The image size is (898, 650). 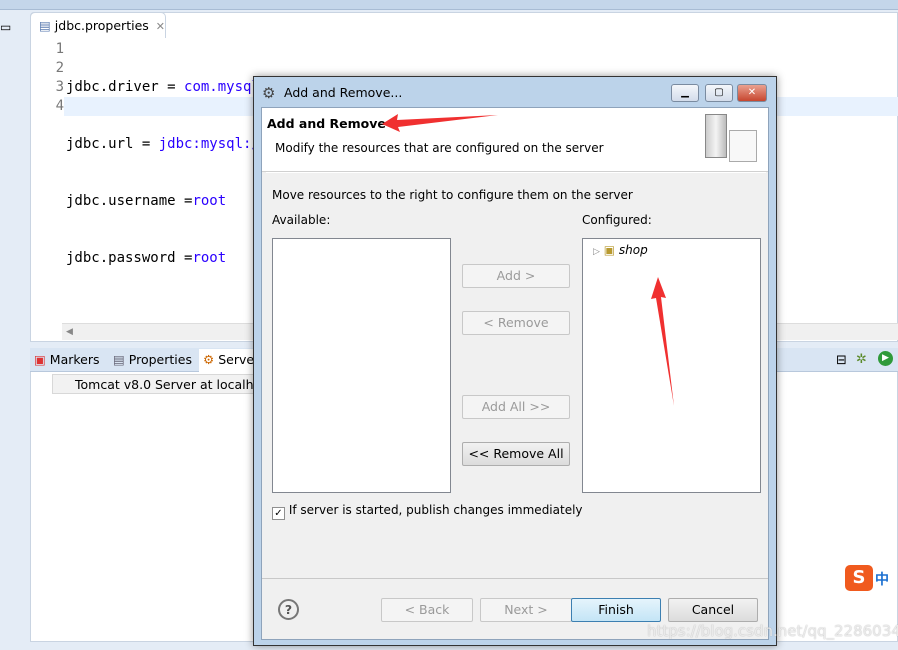 What do you see at coordinates (772, 631) in the screenshot?
I see `watermark: https://blog.csdn.net/qq_22860341` at bounding box center [772, 631].